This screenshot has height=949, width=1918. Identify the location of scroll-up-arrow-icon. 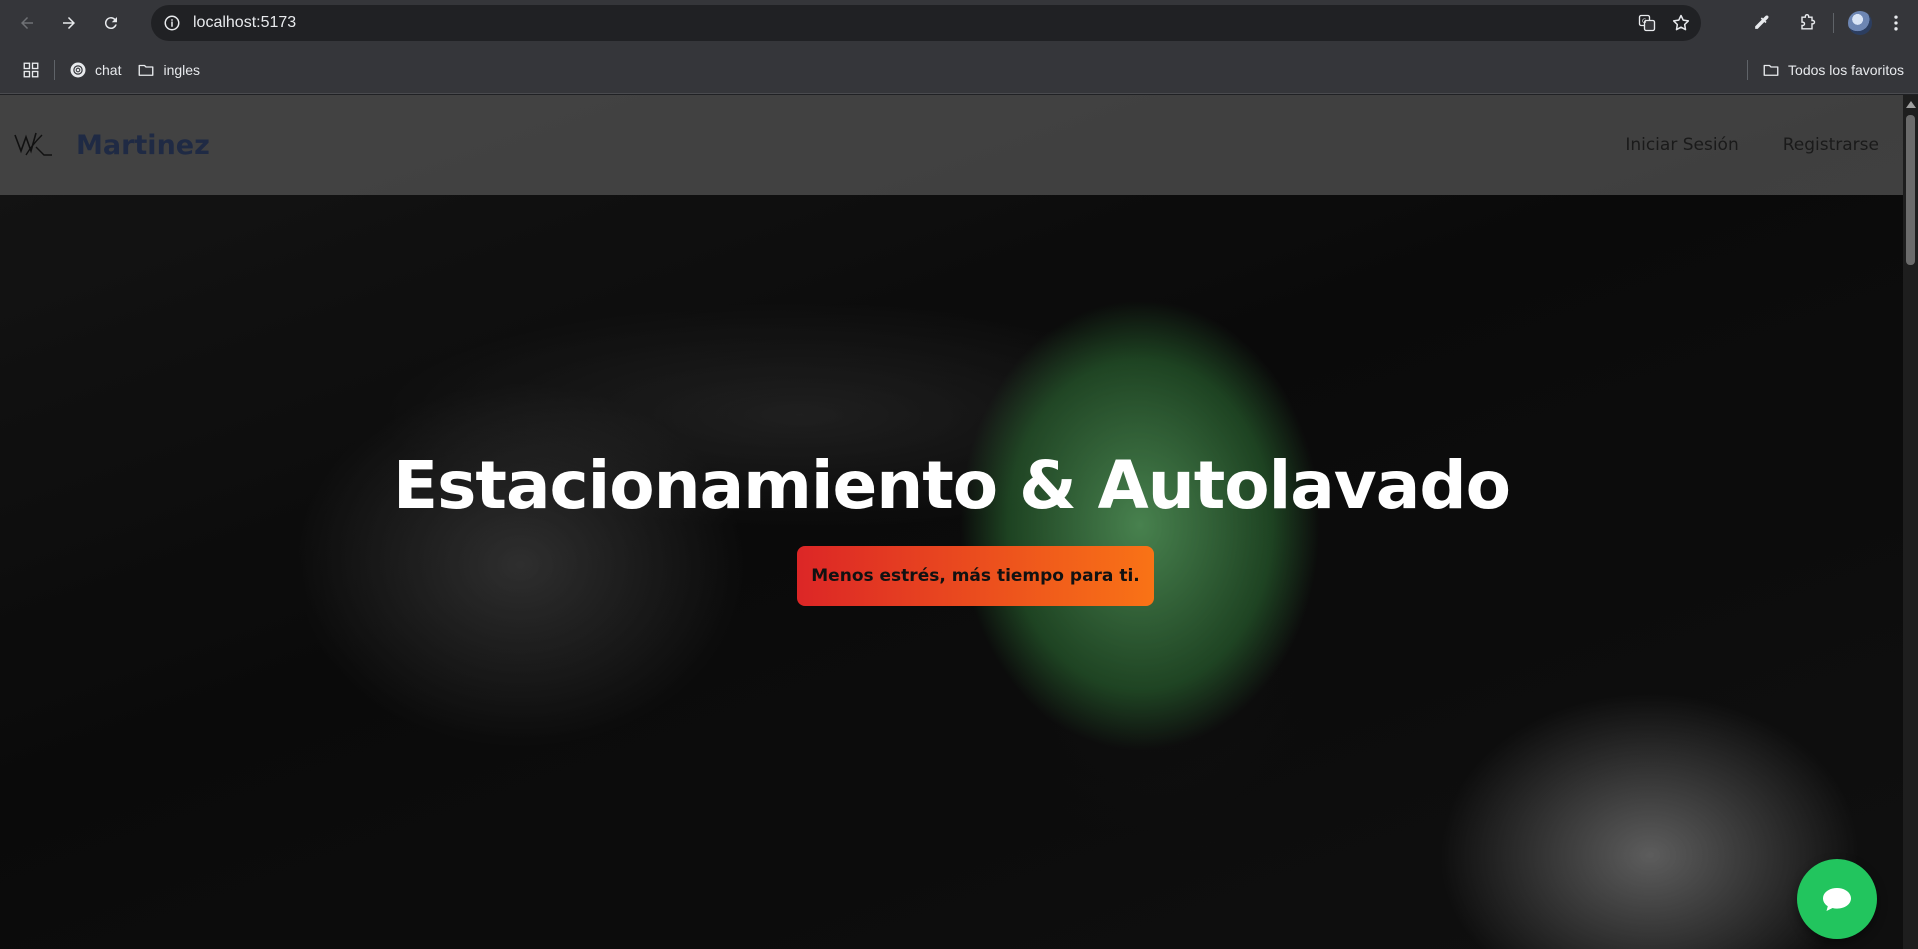
(1911, 104).